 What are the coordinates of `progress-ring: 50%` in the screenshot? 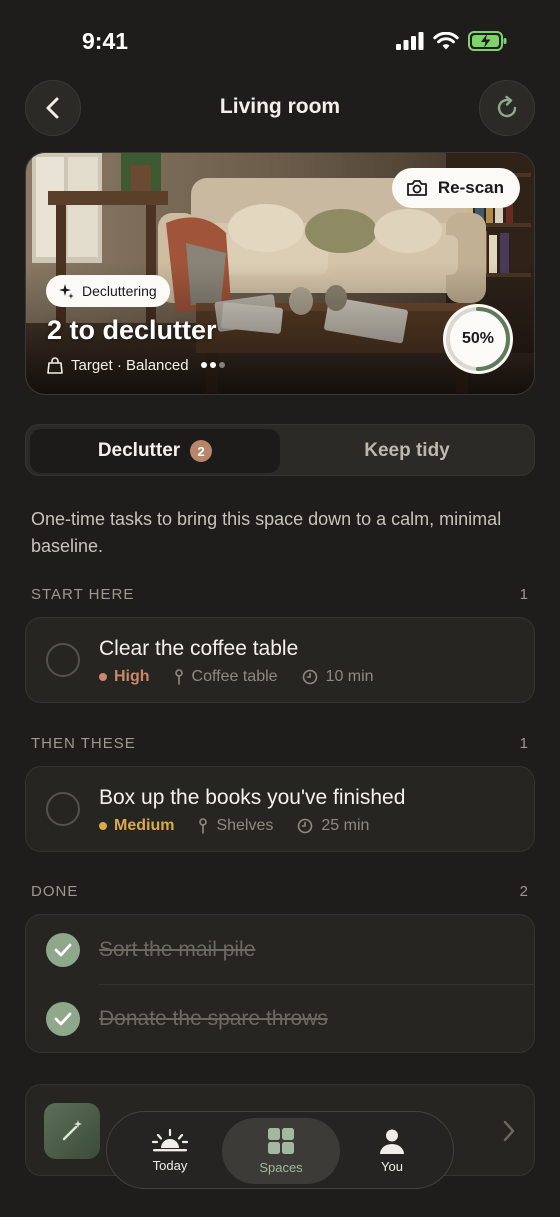 It's located at (478, 339).